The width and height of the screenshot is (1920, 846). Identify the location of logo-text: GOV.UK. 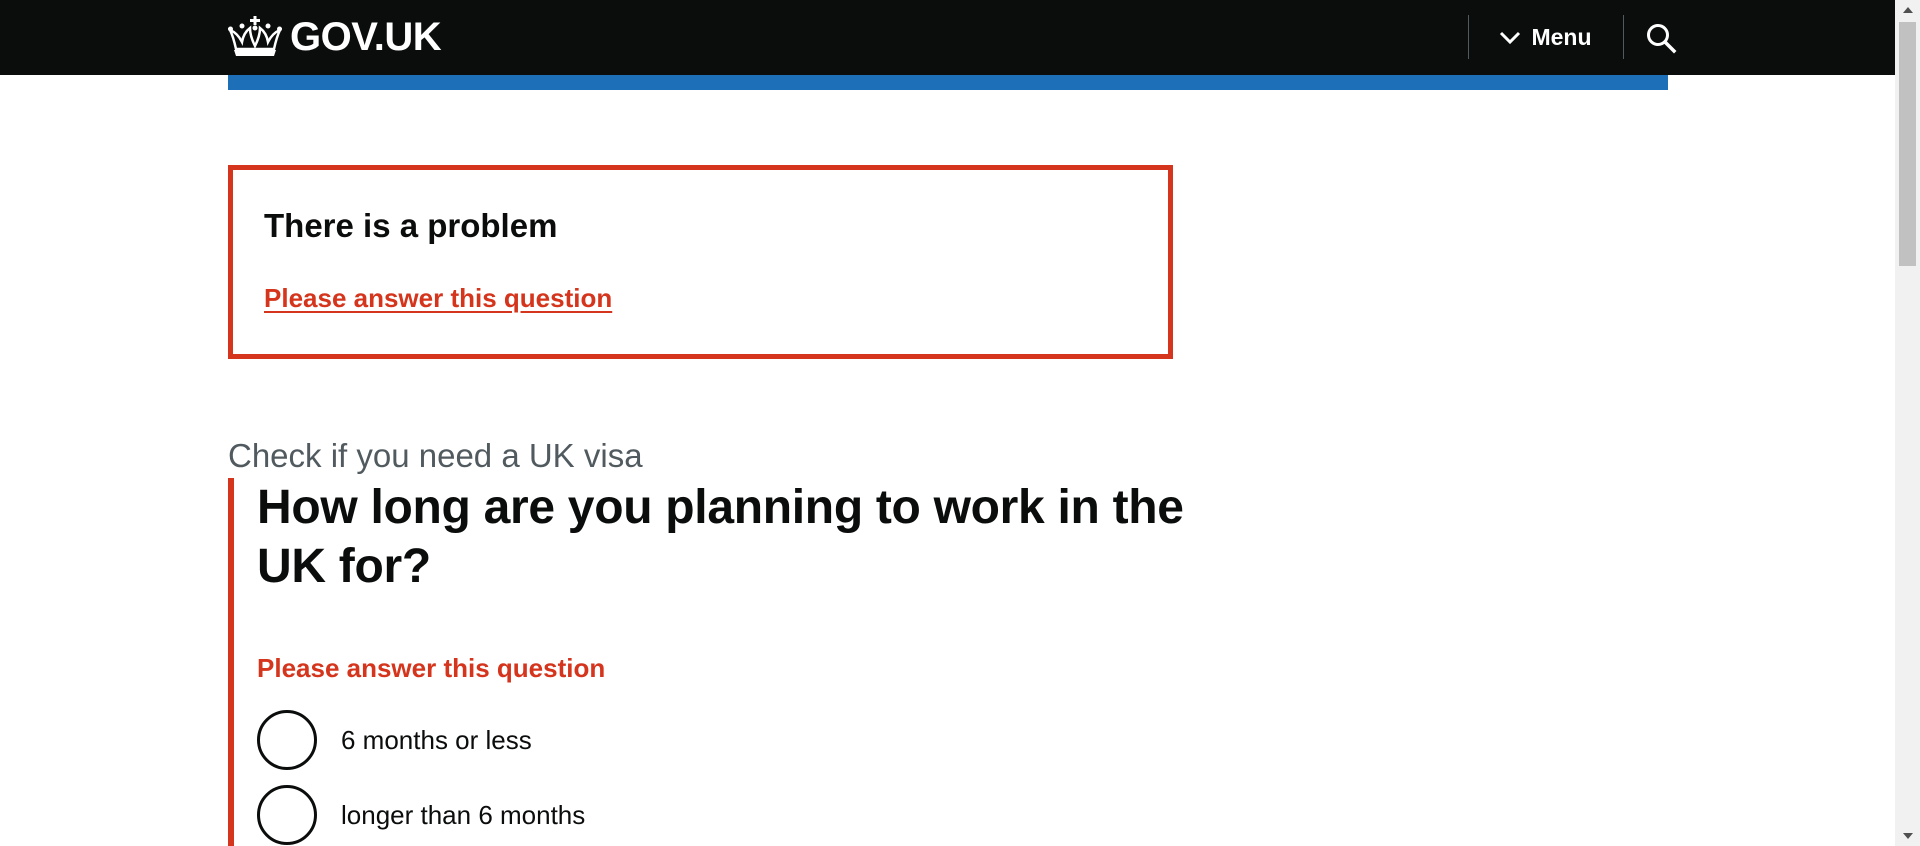
(366, 37).